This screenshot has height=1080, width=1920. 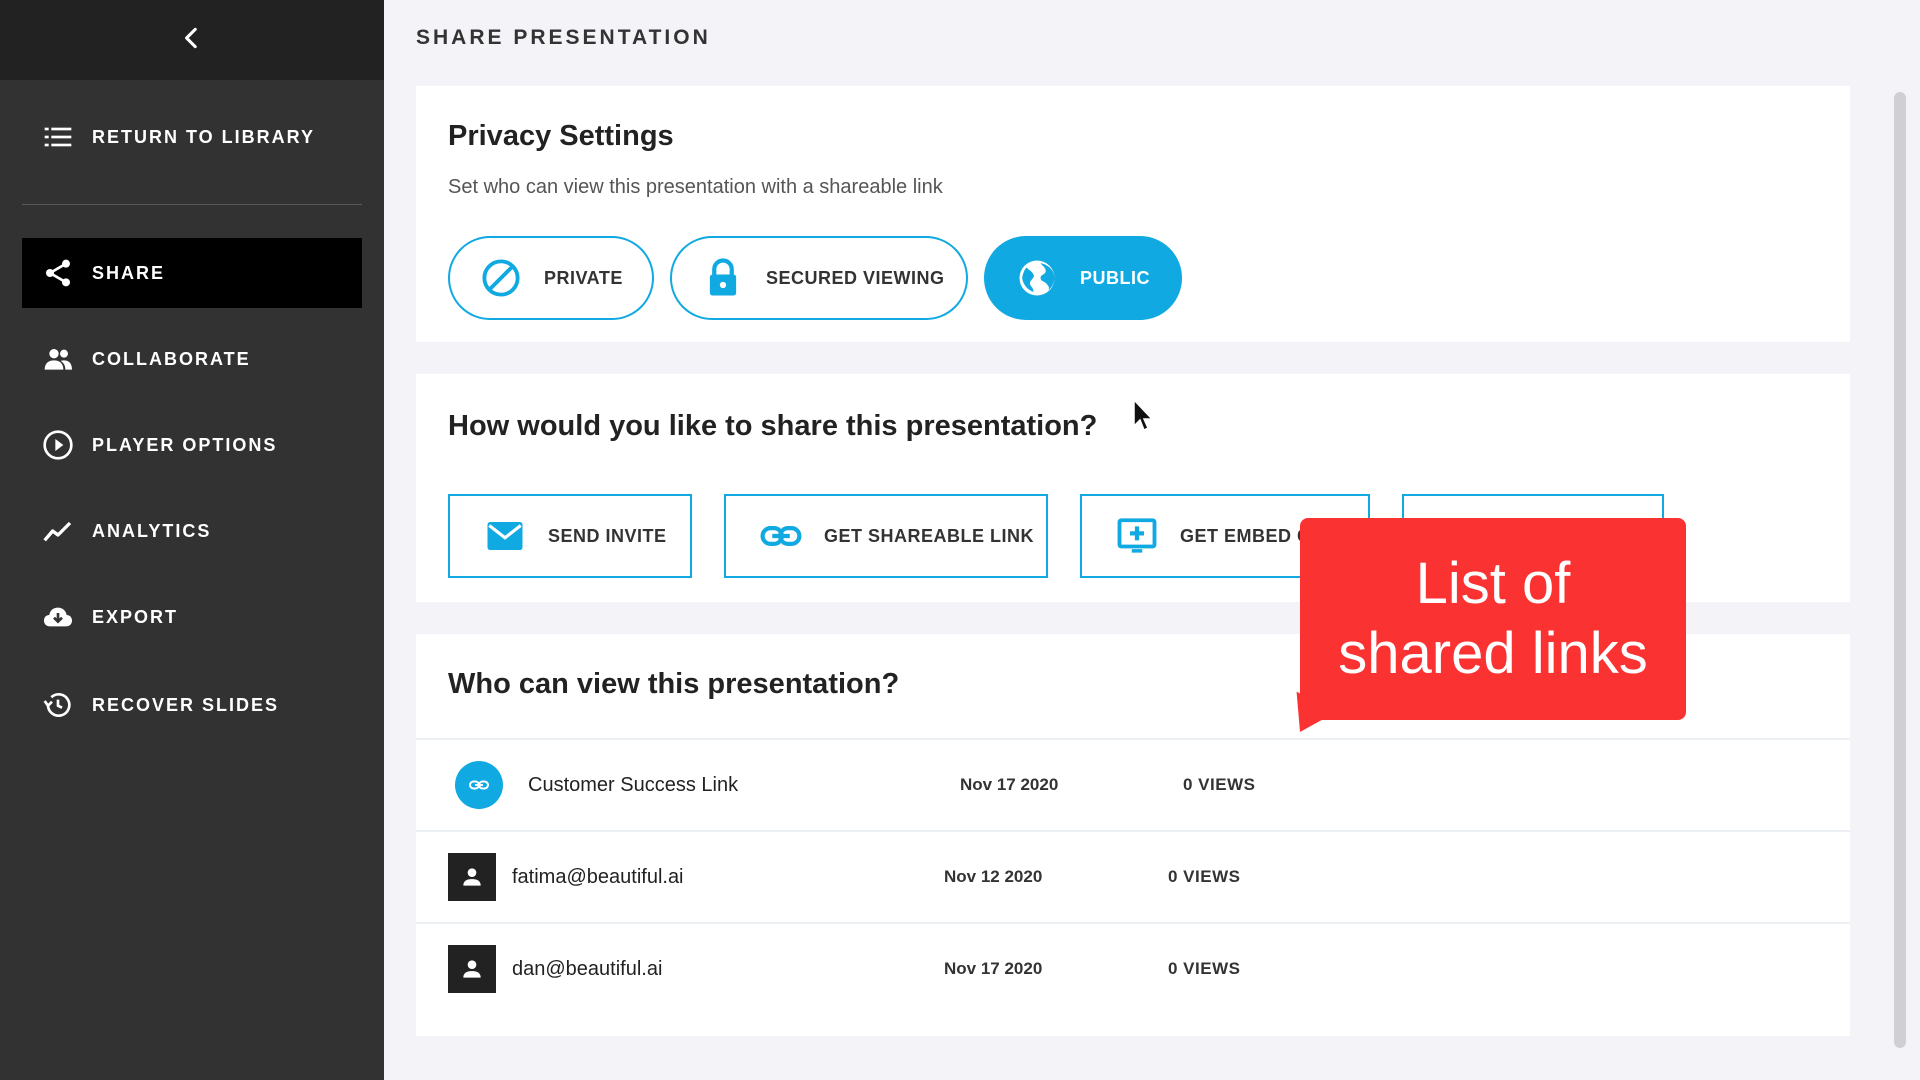 What do you see at coordinates (1037, 278) in the screenshot?
I see `globe-icon` at bounding box center [1037, 278].